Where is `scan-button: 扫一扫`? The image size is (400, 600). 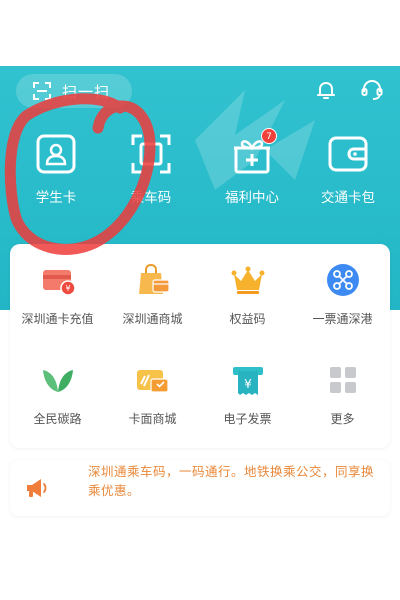 scan-button: 扫一扫 is located at coordinates (74, 91).